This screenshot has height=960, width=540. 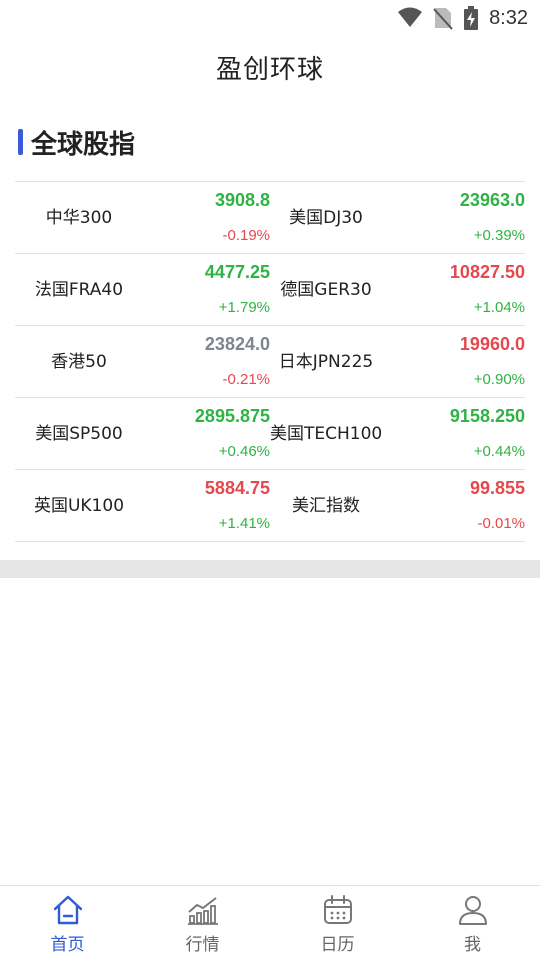 I want to click on index-cell: 日本JPN225 19960.0 +0.90%, so click(x=397, y=361).